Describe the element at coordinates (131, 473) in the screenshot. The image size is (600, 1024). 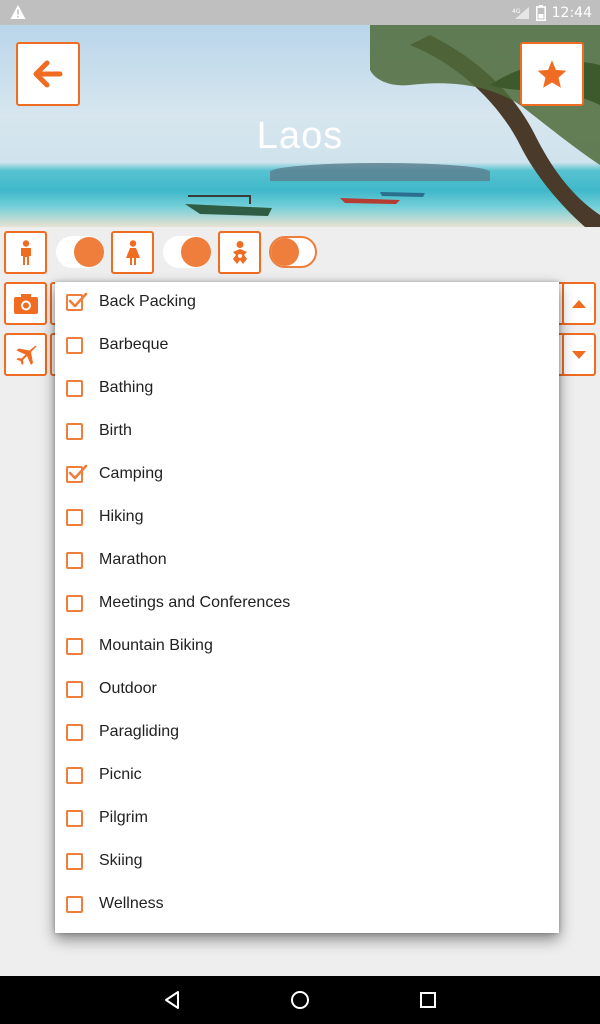
I see `list-item-label: Camping` at that location.